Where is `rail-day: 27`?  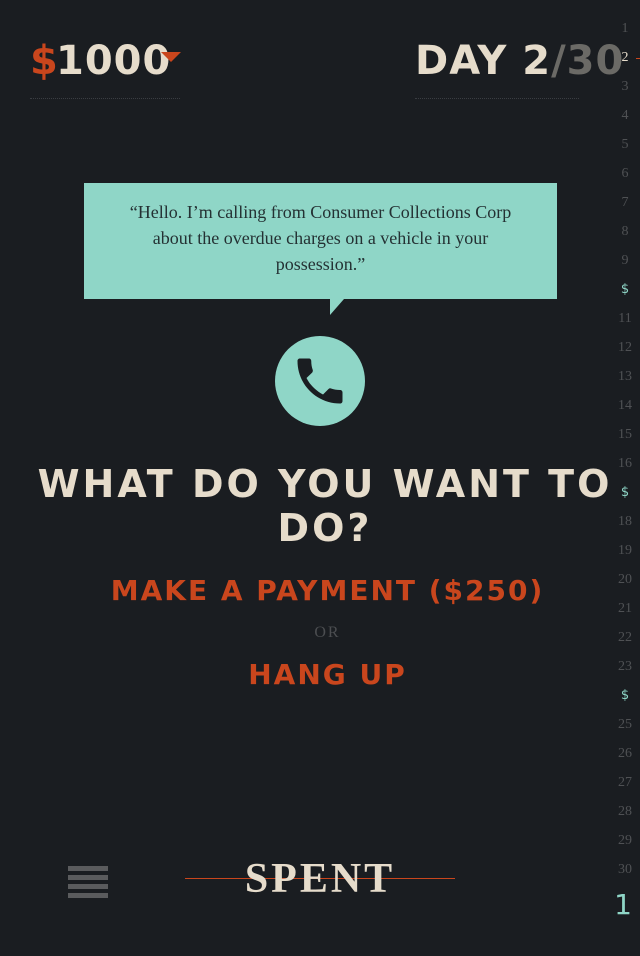
rail-day: 27 is located at coordinates (625, 782).